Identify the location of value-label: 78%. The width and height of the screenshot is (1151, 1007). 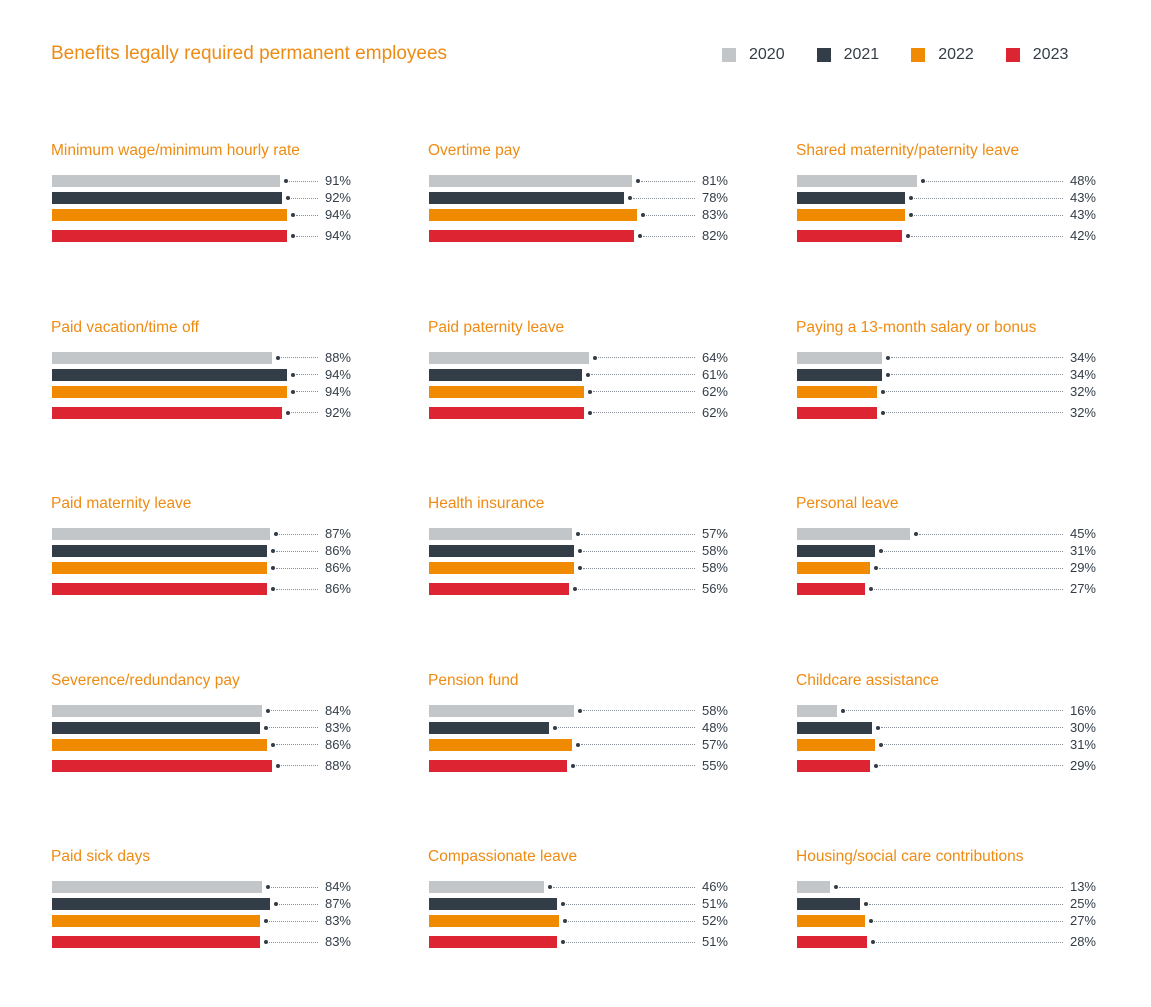
(714, 197).